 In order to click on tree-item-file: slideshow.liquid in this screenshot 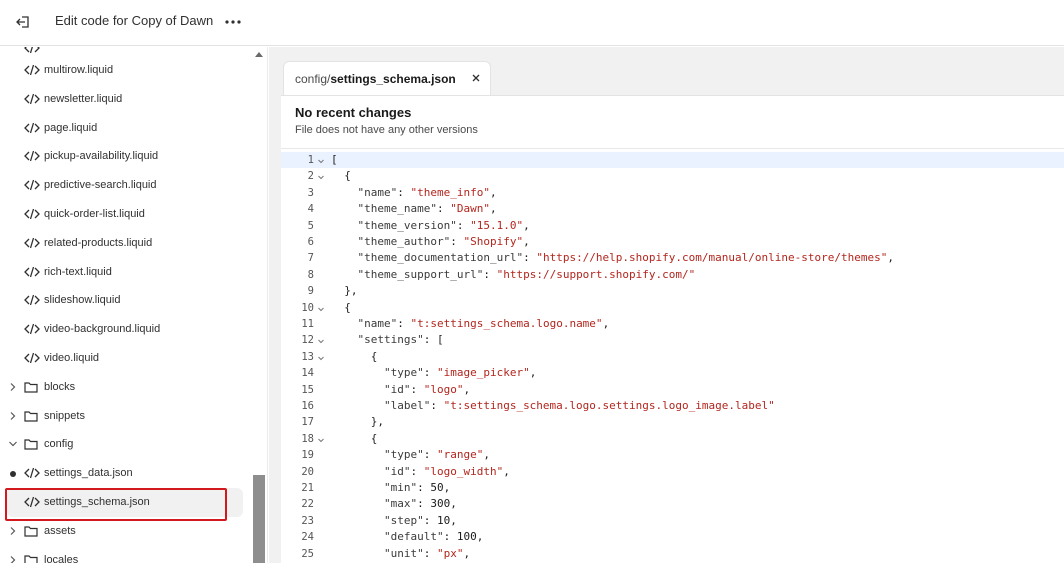, I will do `click(125, 300)`.